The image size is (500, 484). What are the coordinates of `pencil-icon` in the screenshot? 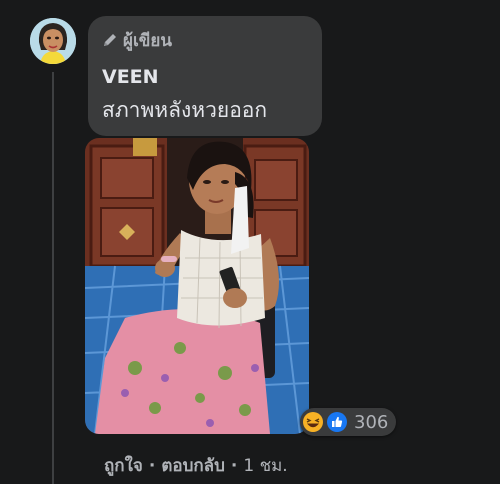 It's located at (110, 40).